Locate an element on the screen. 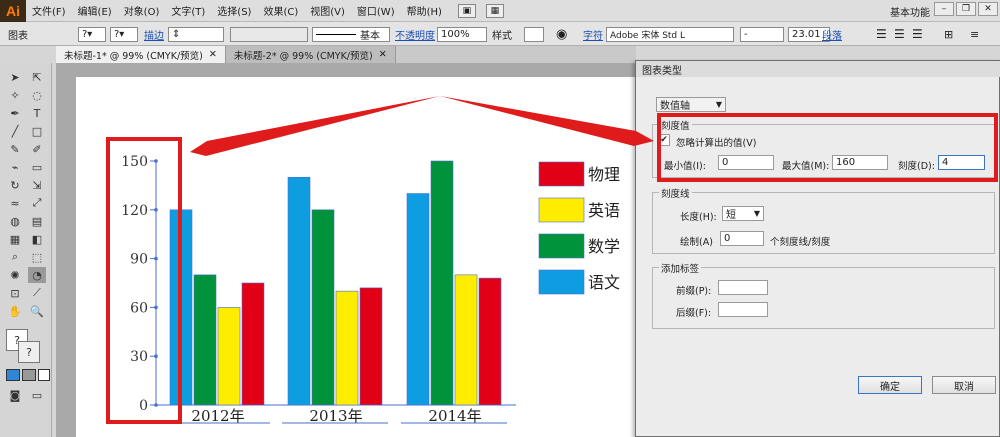 The height and width of the screenshot is (437, 1000). gradient-mode-icon is located at coordinates (29, 375).